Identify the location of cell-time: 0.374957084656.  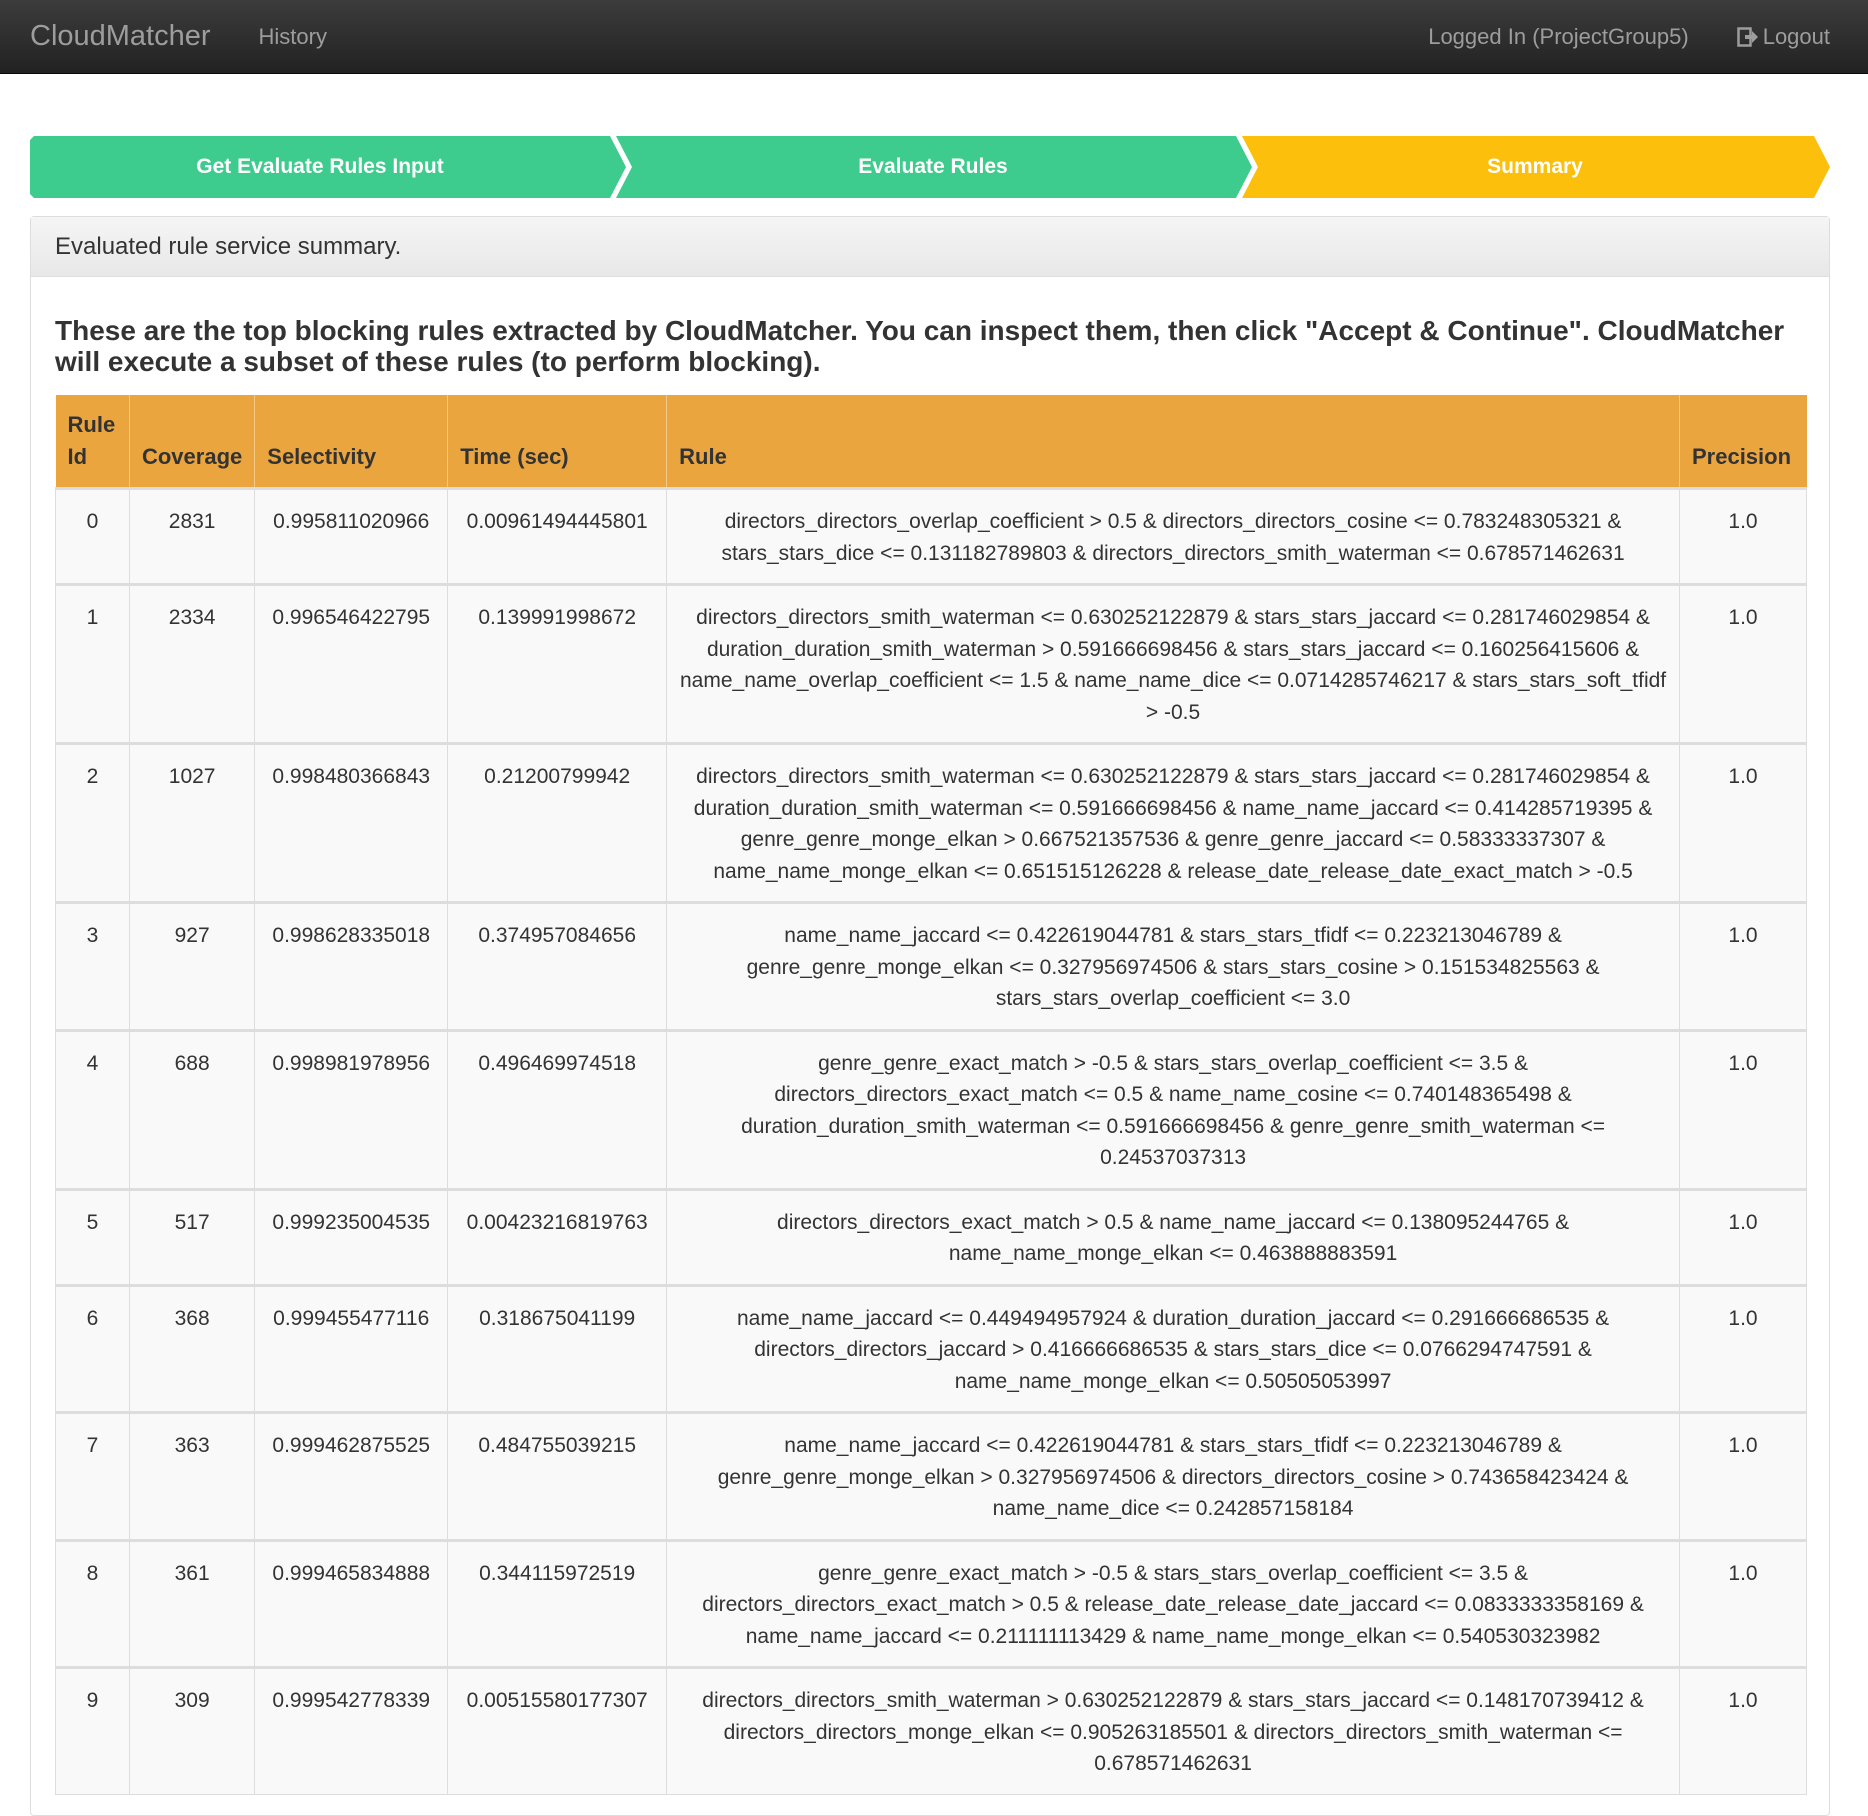
(557, 966).